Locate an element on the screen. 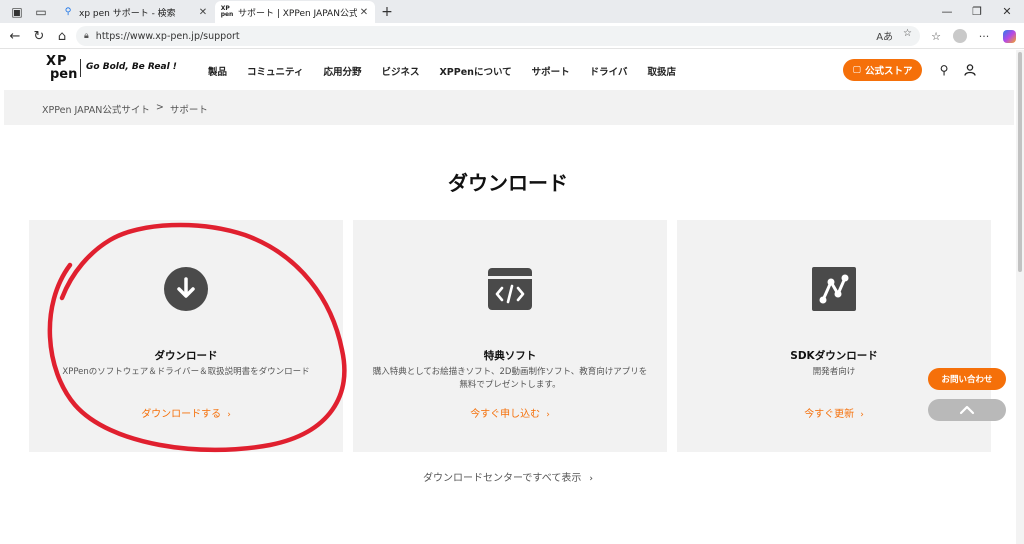 This screenshot has width=1024, height=544. breadcrumb-strip: XPPen JAPAN公式サイト > サポート is located at coordinates (509, 107).